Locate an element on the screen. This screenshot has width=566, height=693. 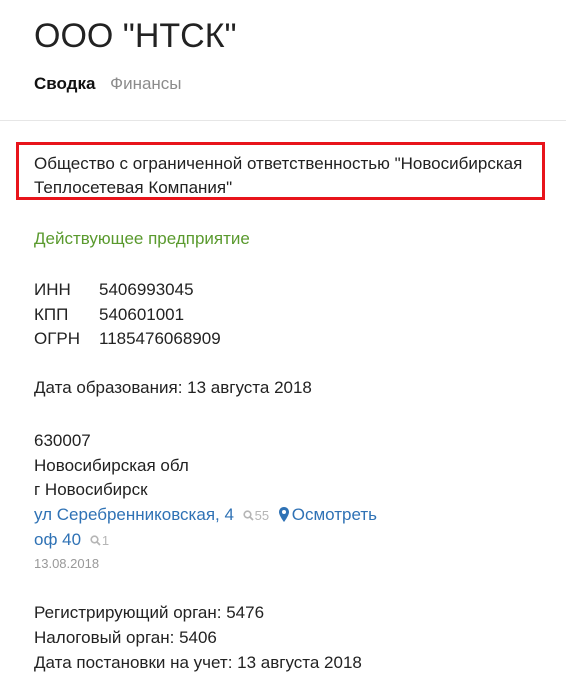
tab-bar: Сводка Финансы is located at coordinates (113, 84).